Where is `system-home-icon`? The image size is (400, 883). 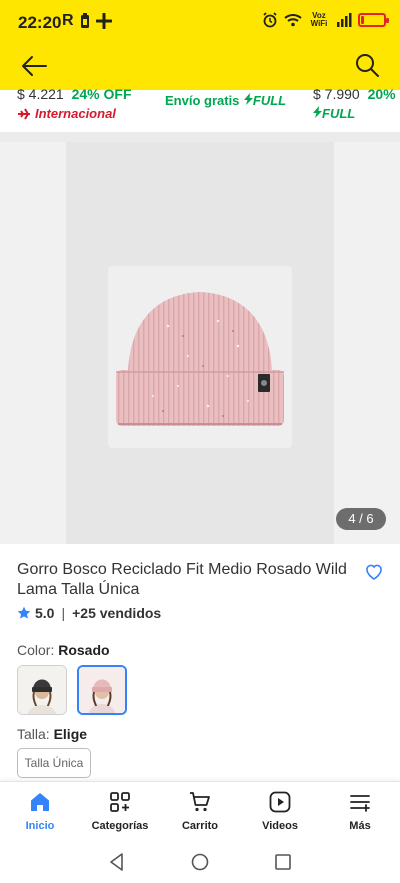
system-home-icon is located at coordinates (200, 862).